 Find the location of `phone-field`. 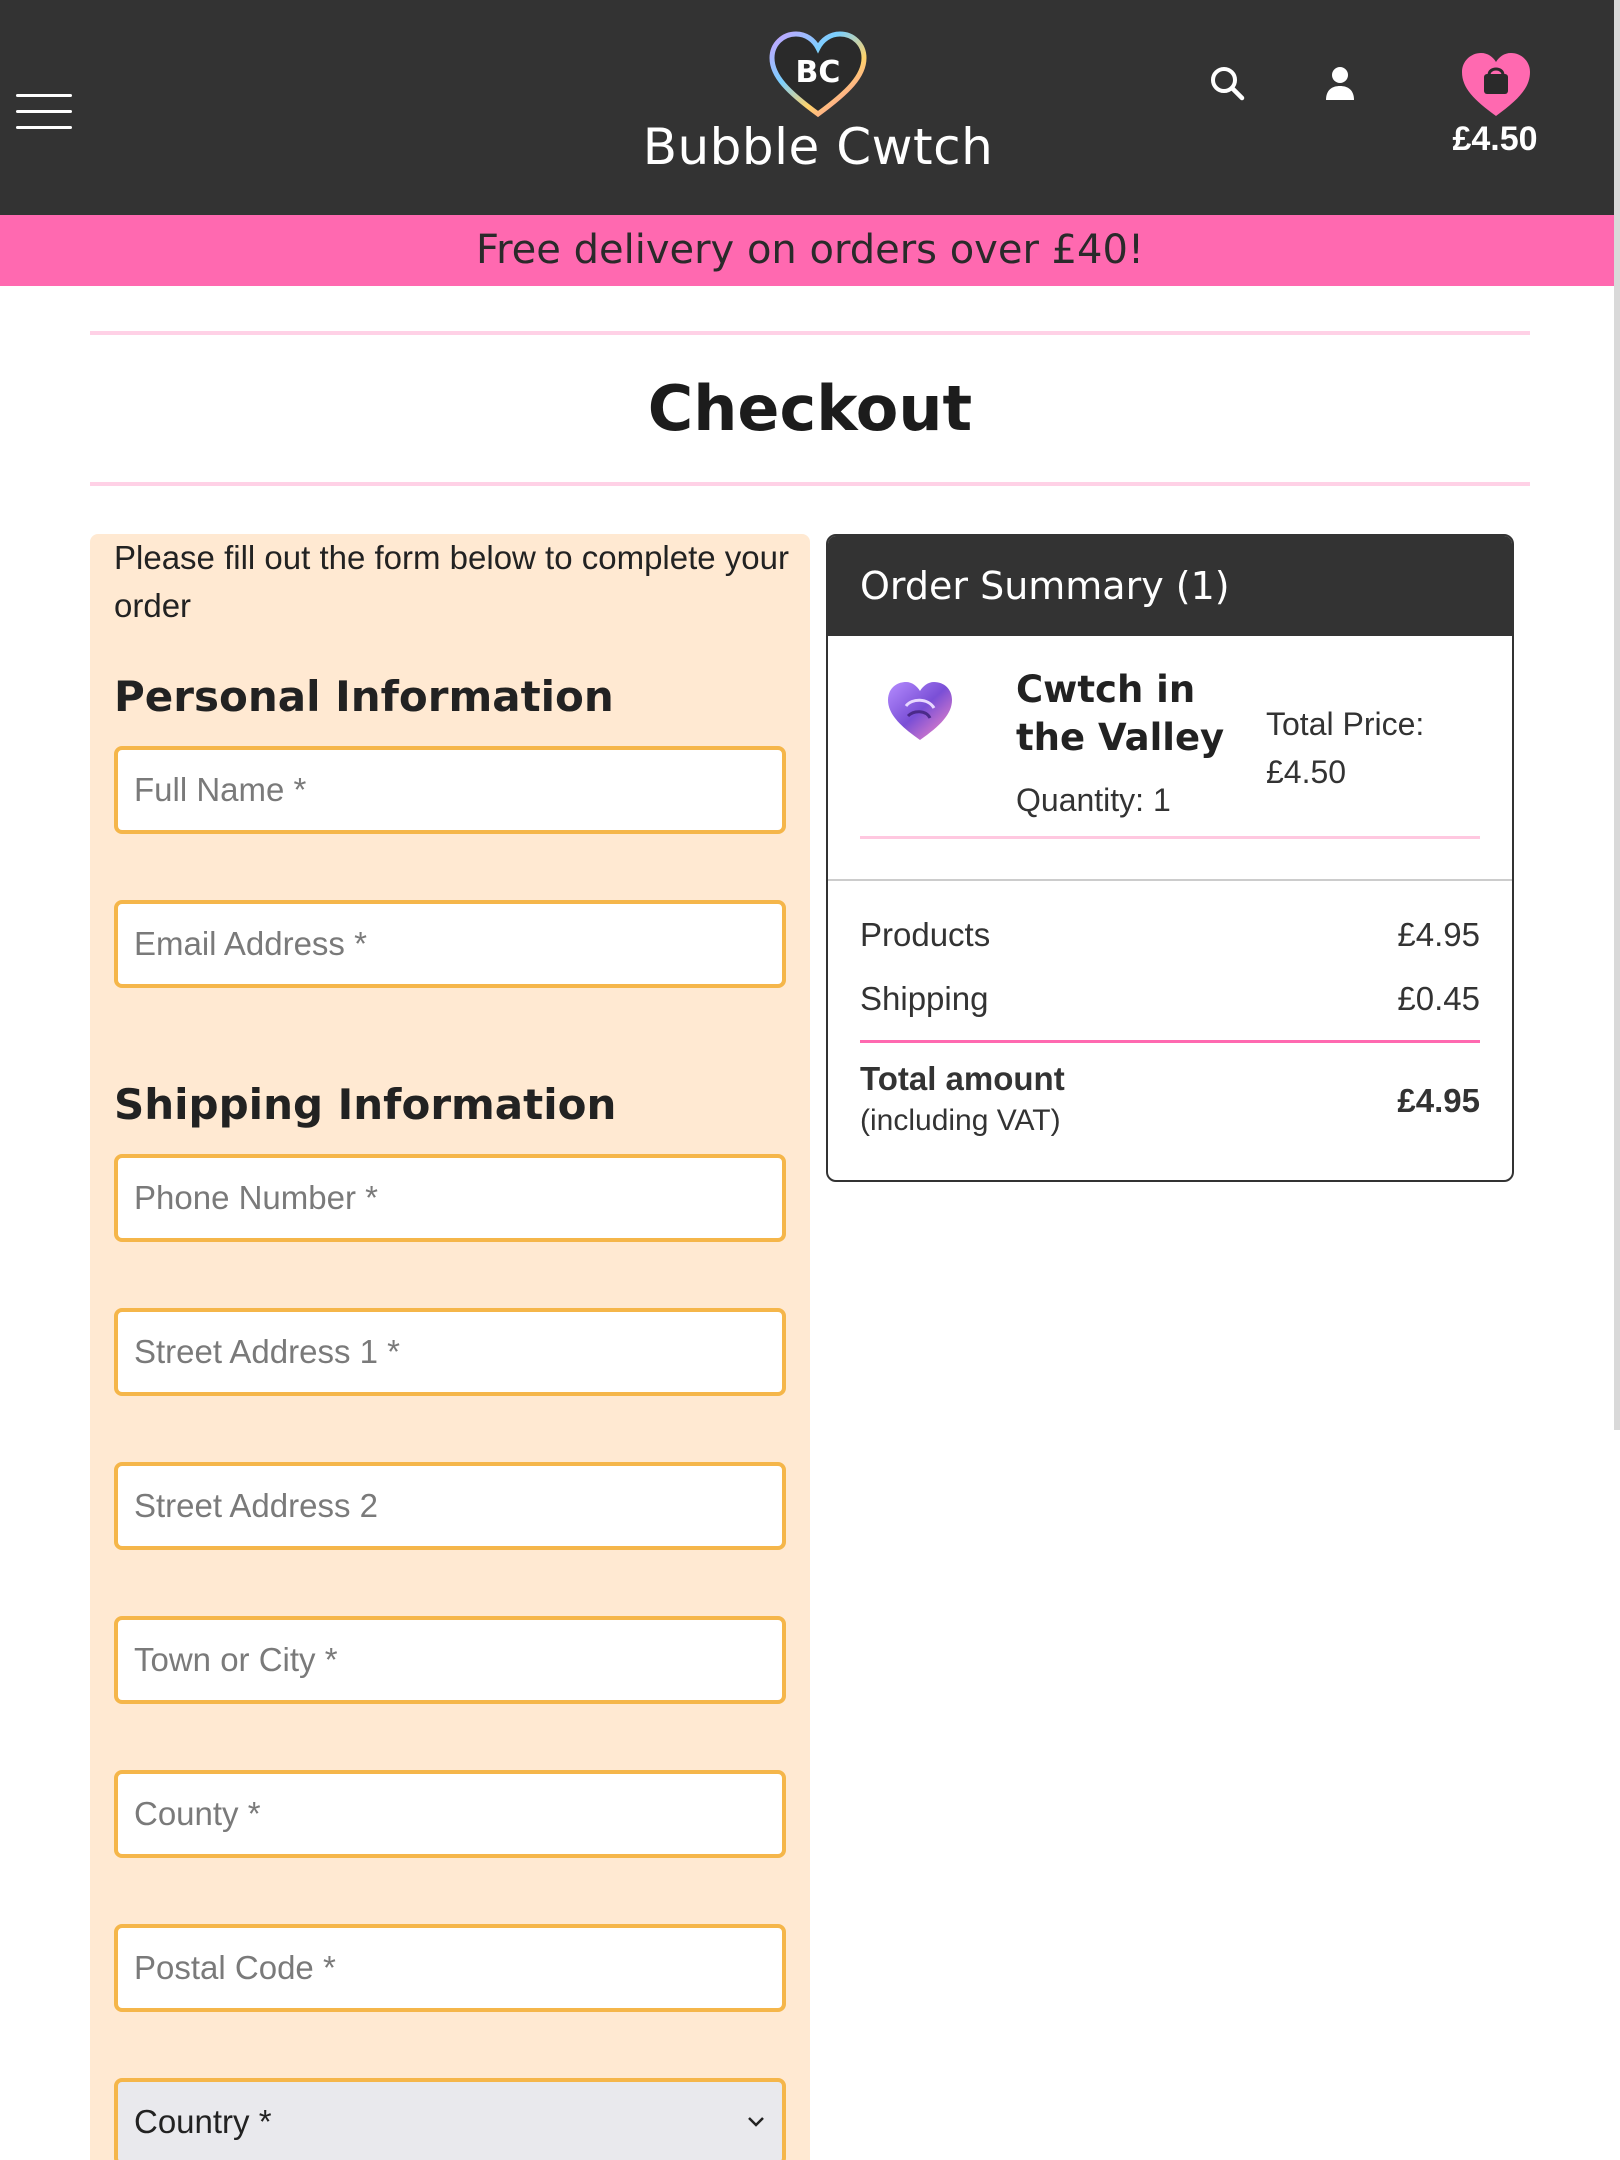

phone-field is located at coordinates (450, 1198).